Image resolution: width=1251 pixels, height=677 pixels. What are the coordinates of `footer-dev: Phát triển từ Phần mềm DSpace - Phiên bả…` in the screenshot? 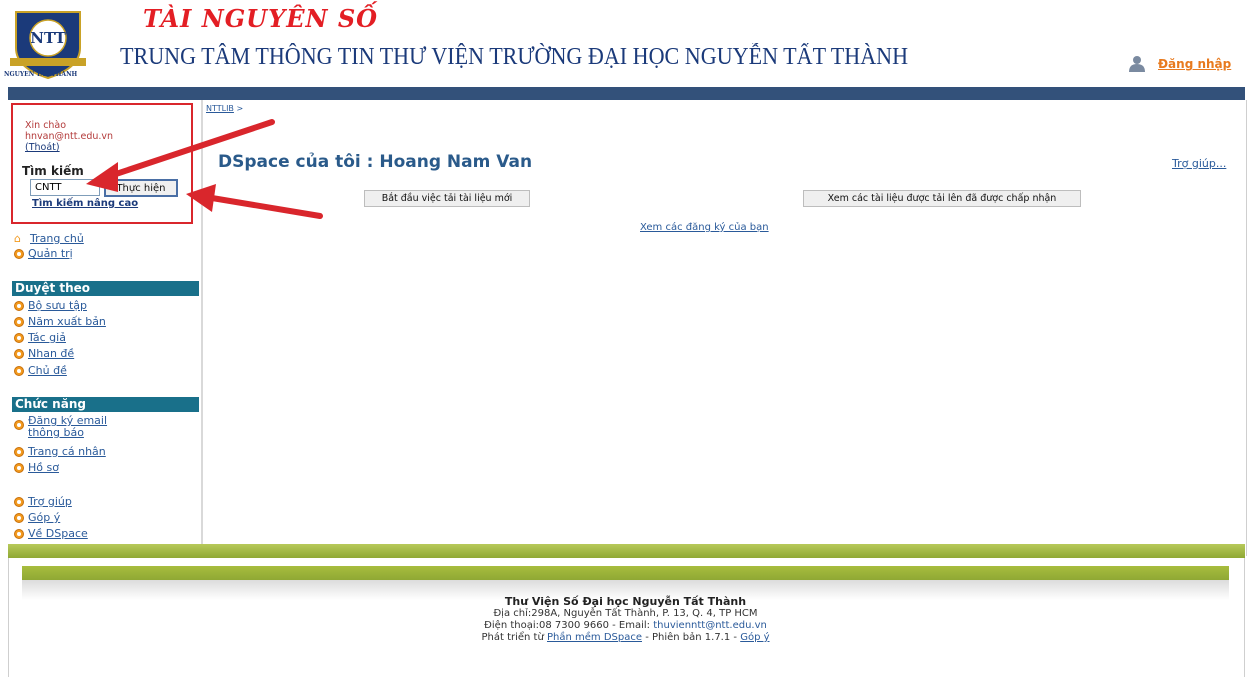 It's located at (625, 638).